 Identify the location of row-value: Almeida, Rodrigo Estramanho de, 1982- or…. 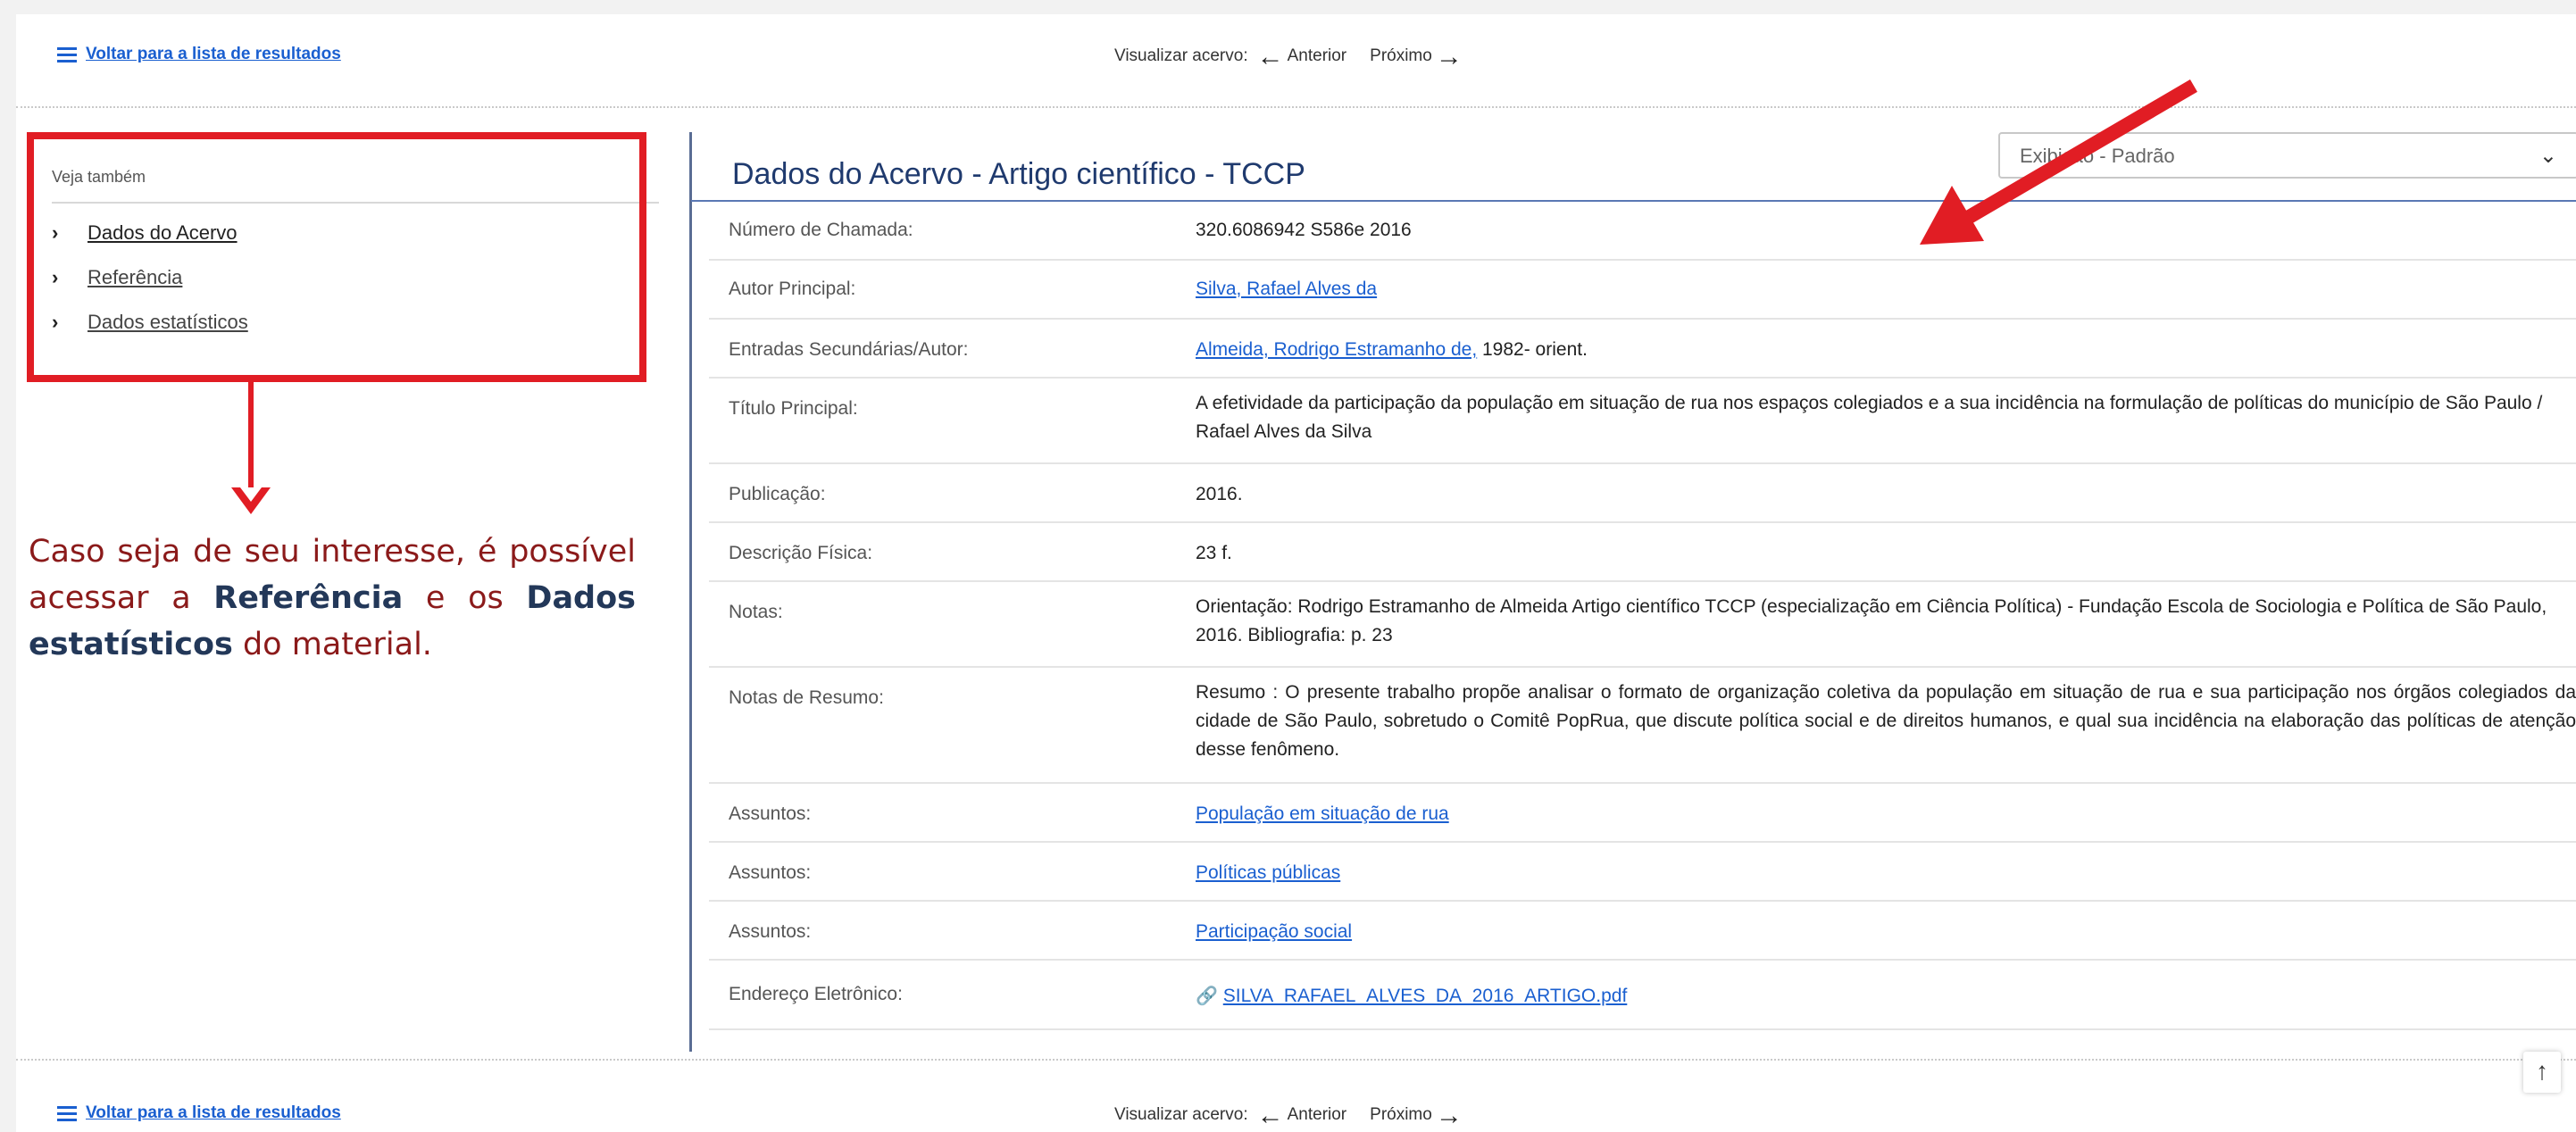
(1886, 350).